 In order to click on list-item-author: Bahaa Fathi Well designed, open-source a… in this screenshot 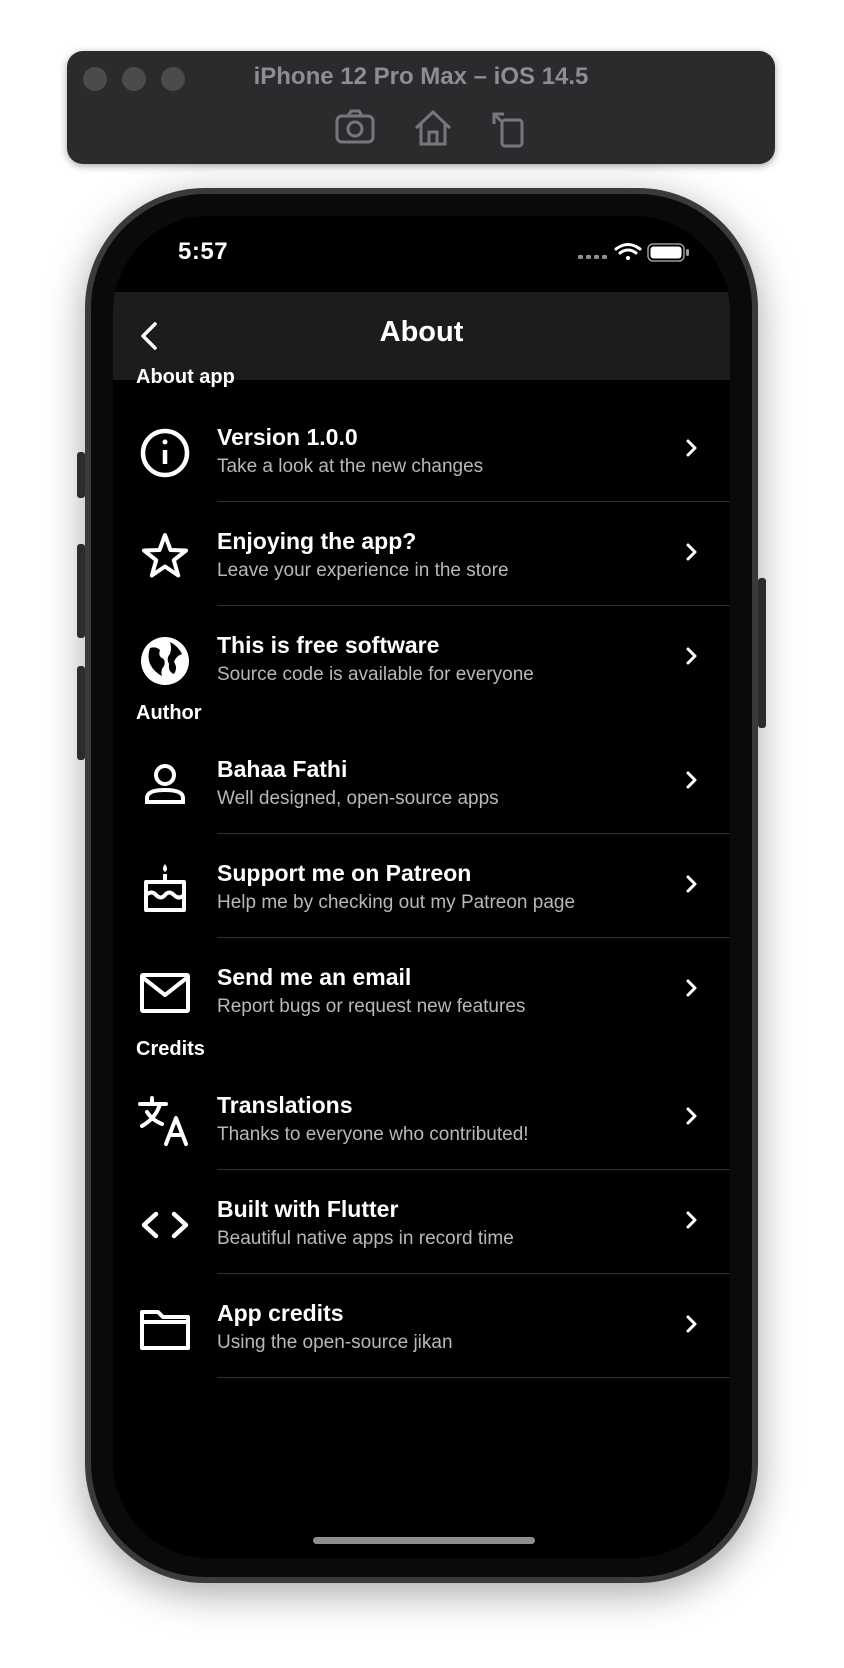, I will do `click(421, 782)`.